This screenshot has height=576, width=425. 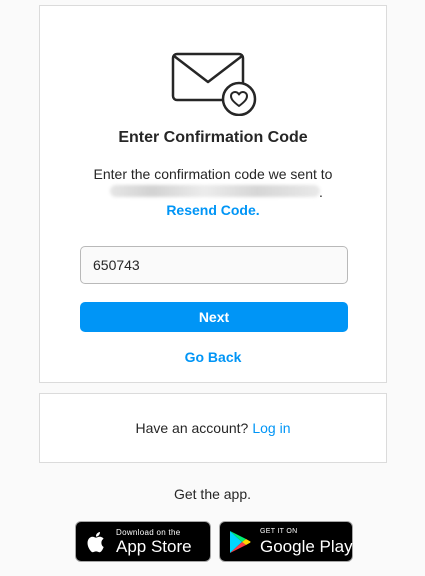 What do you see at coordinates (192, 428) in the screenshot?
I see `login-prompt-text: Have an account?` at bounding box center [192, 428].